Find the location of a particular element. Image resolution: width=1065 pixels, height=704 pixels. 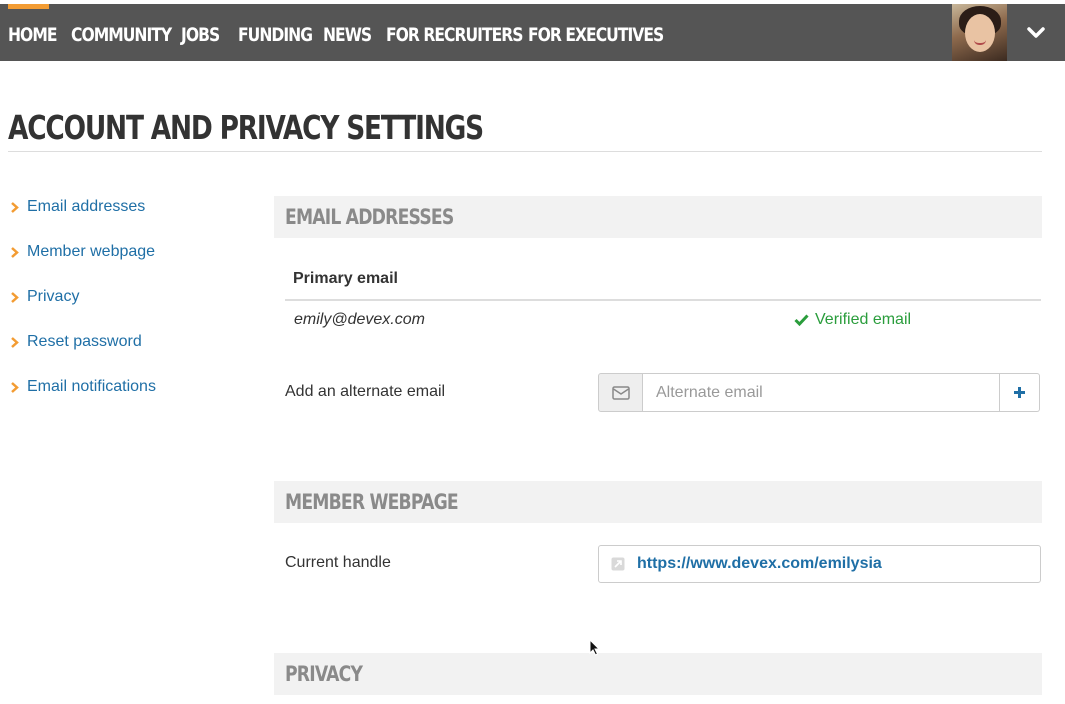

sidebar-item-email-addresses: Email addresses is located at coordinates (130, 207).